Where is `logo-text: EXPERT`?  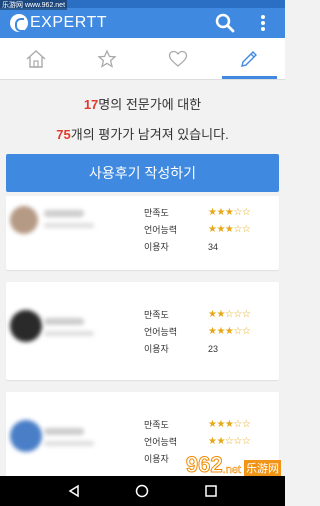 logo-text: EXPERT is located at coordinates (63, 22).